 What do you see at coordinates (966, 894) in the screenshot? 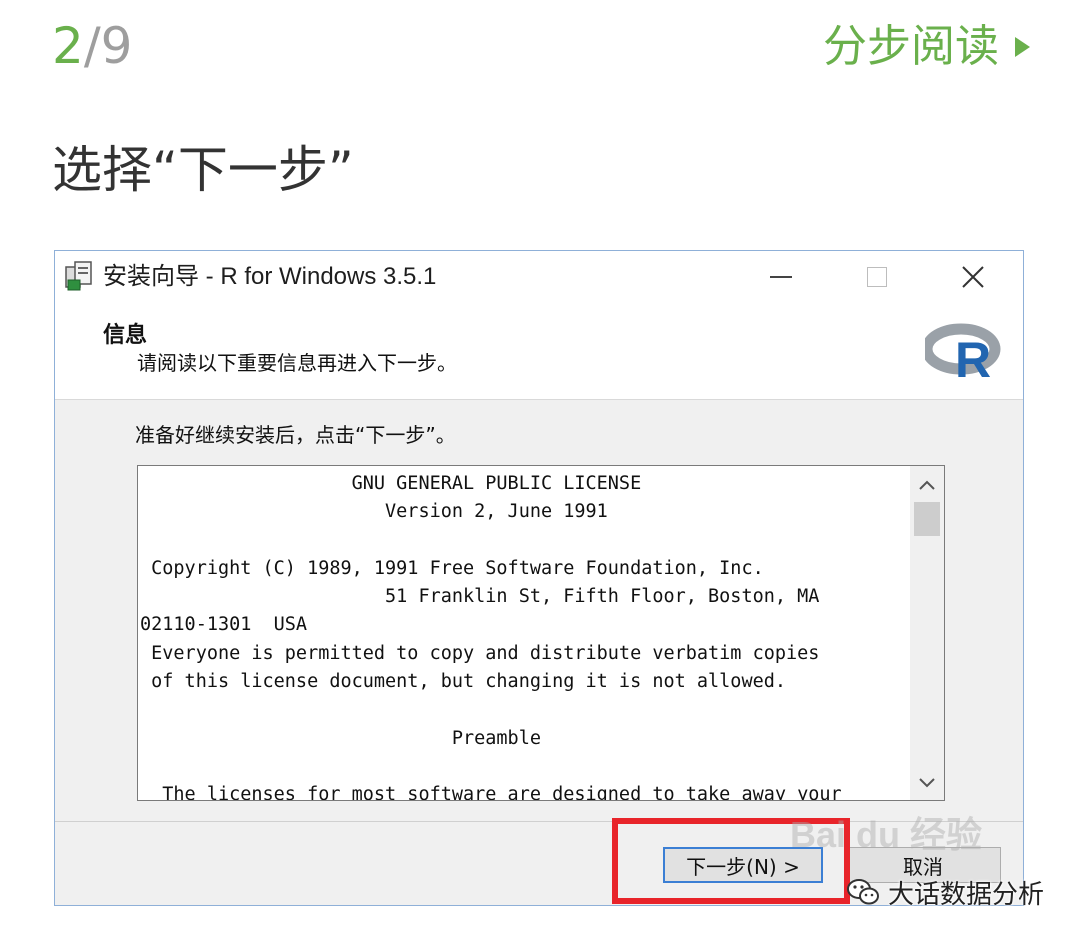
I see `brand-name: 大话数据分析` at bounding box center [966, 894].